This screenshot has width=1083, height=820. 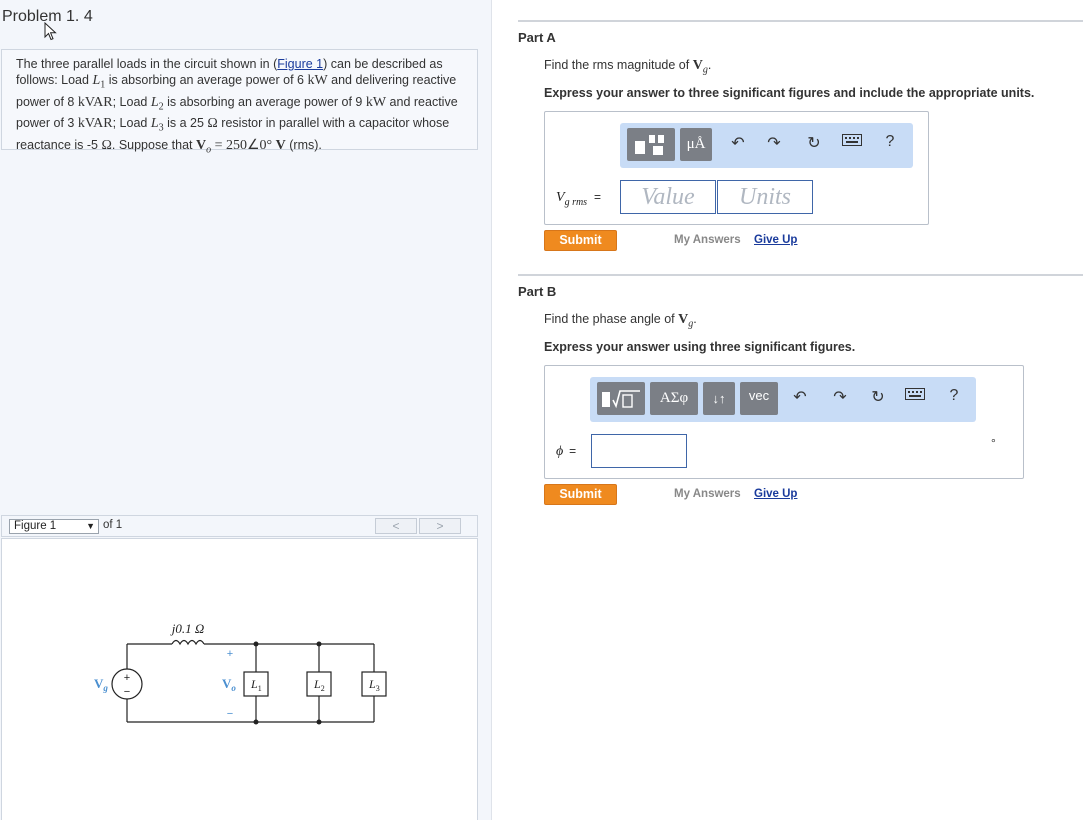 What do you see at coordinates (775, 240) in the screenshot?
I see `part-a-give-up-link: Give Up` at bounding box center [775, 240].